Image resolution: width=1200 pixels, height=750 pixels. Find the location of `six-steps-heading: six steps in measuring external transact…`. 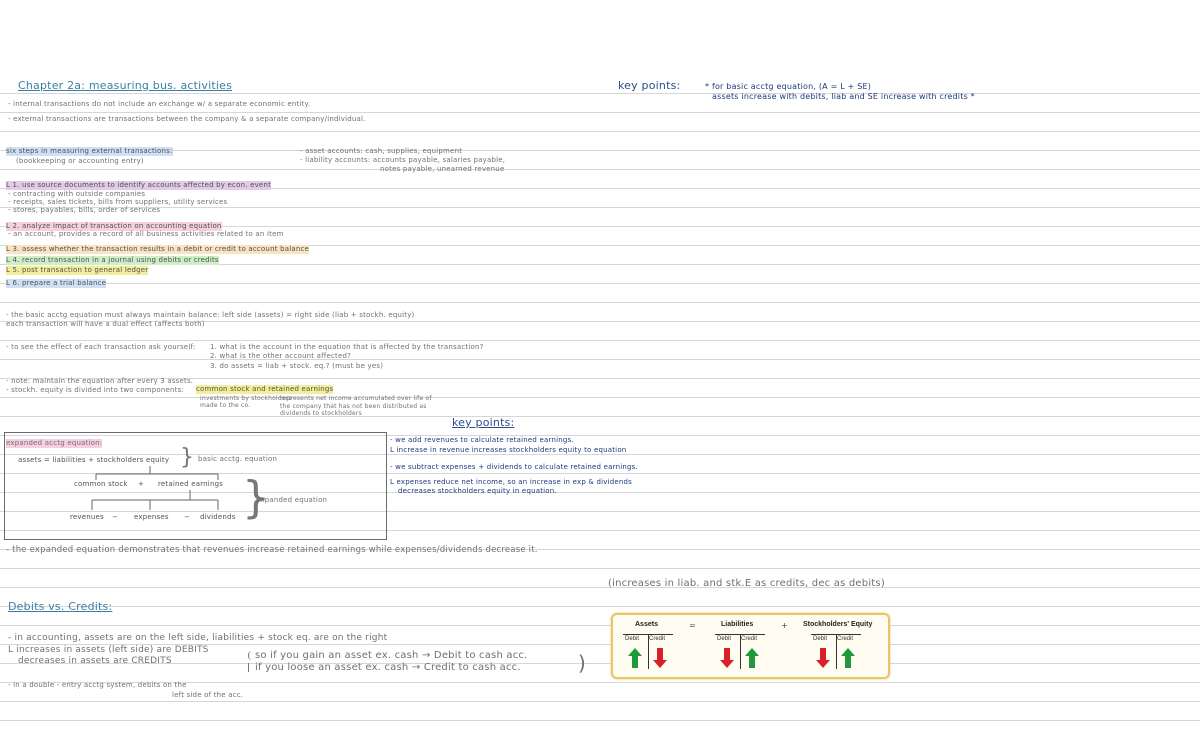

six-steps-heading: six steps in measuring external transact… is located at coordinates (89, 151).